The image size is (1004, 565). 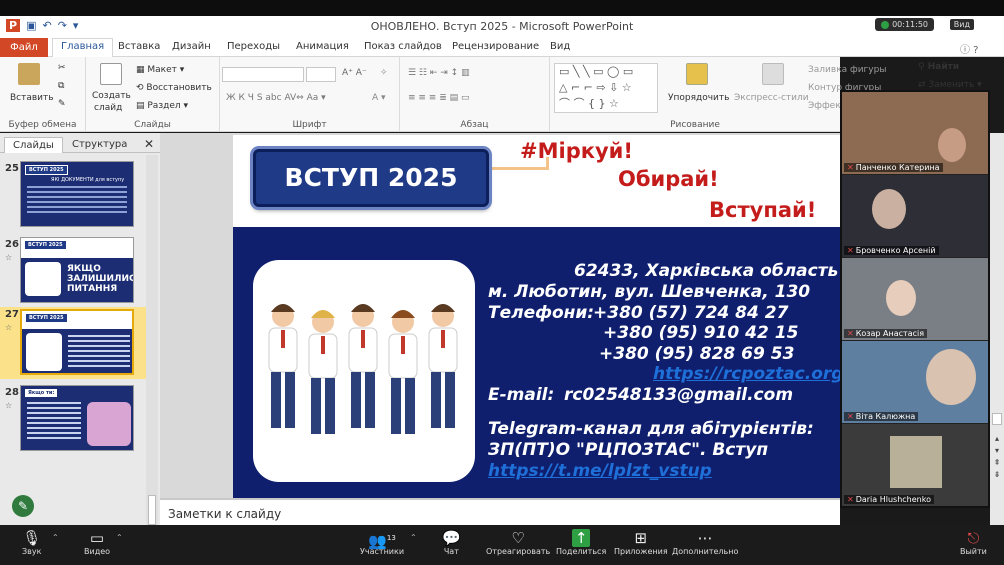 I want to click on tab-slideshow: Показ слайдов, so click(x=403, y=46).